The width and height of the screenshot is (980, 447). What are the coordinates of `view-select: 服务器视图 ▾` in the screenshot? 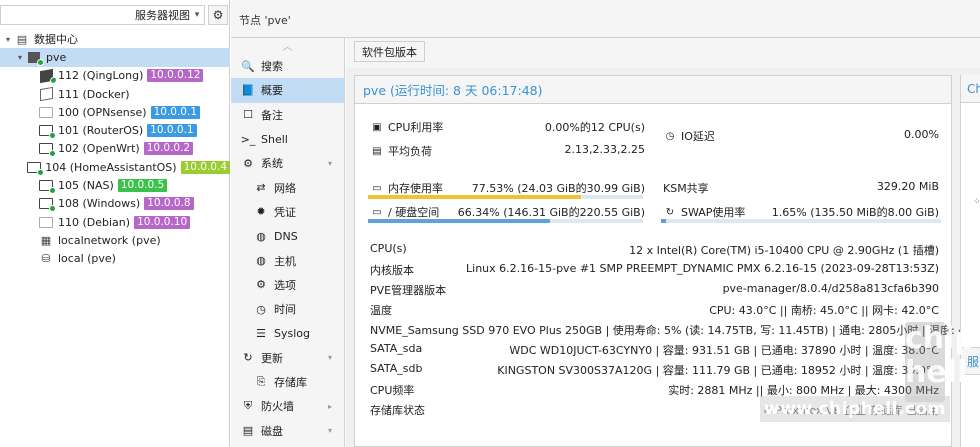 It's located at (102, 15).